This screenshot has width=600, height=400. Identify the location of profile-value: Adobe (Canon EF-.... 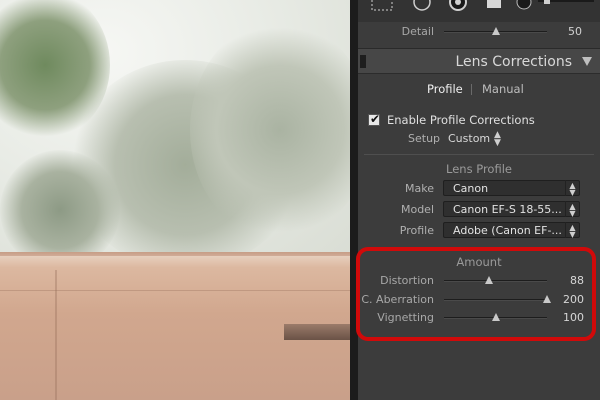
(507, 230).